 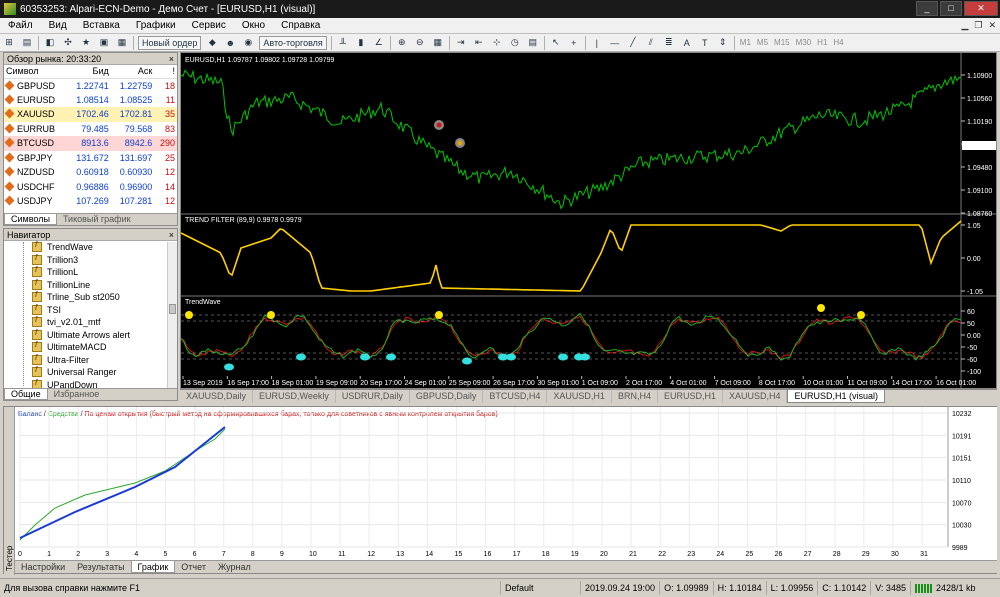 I want to click on navigator-item: TrillionLine, so click(x=104, y=285).